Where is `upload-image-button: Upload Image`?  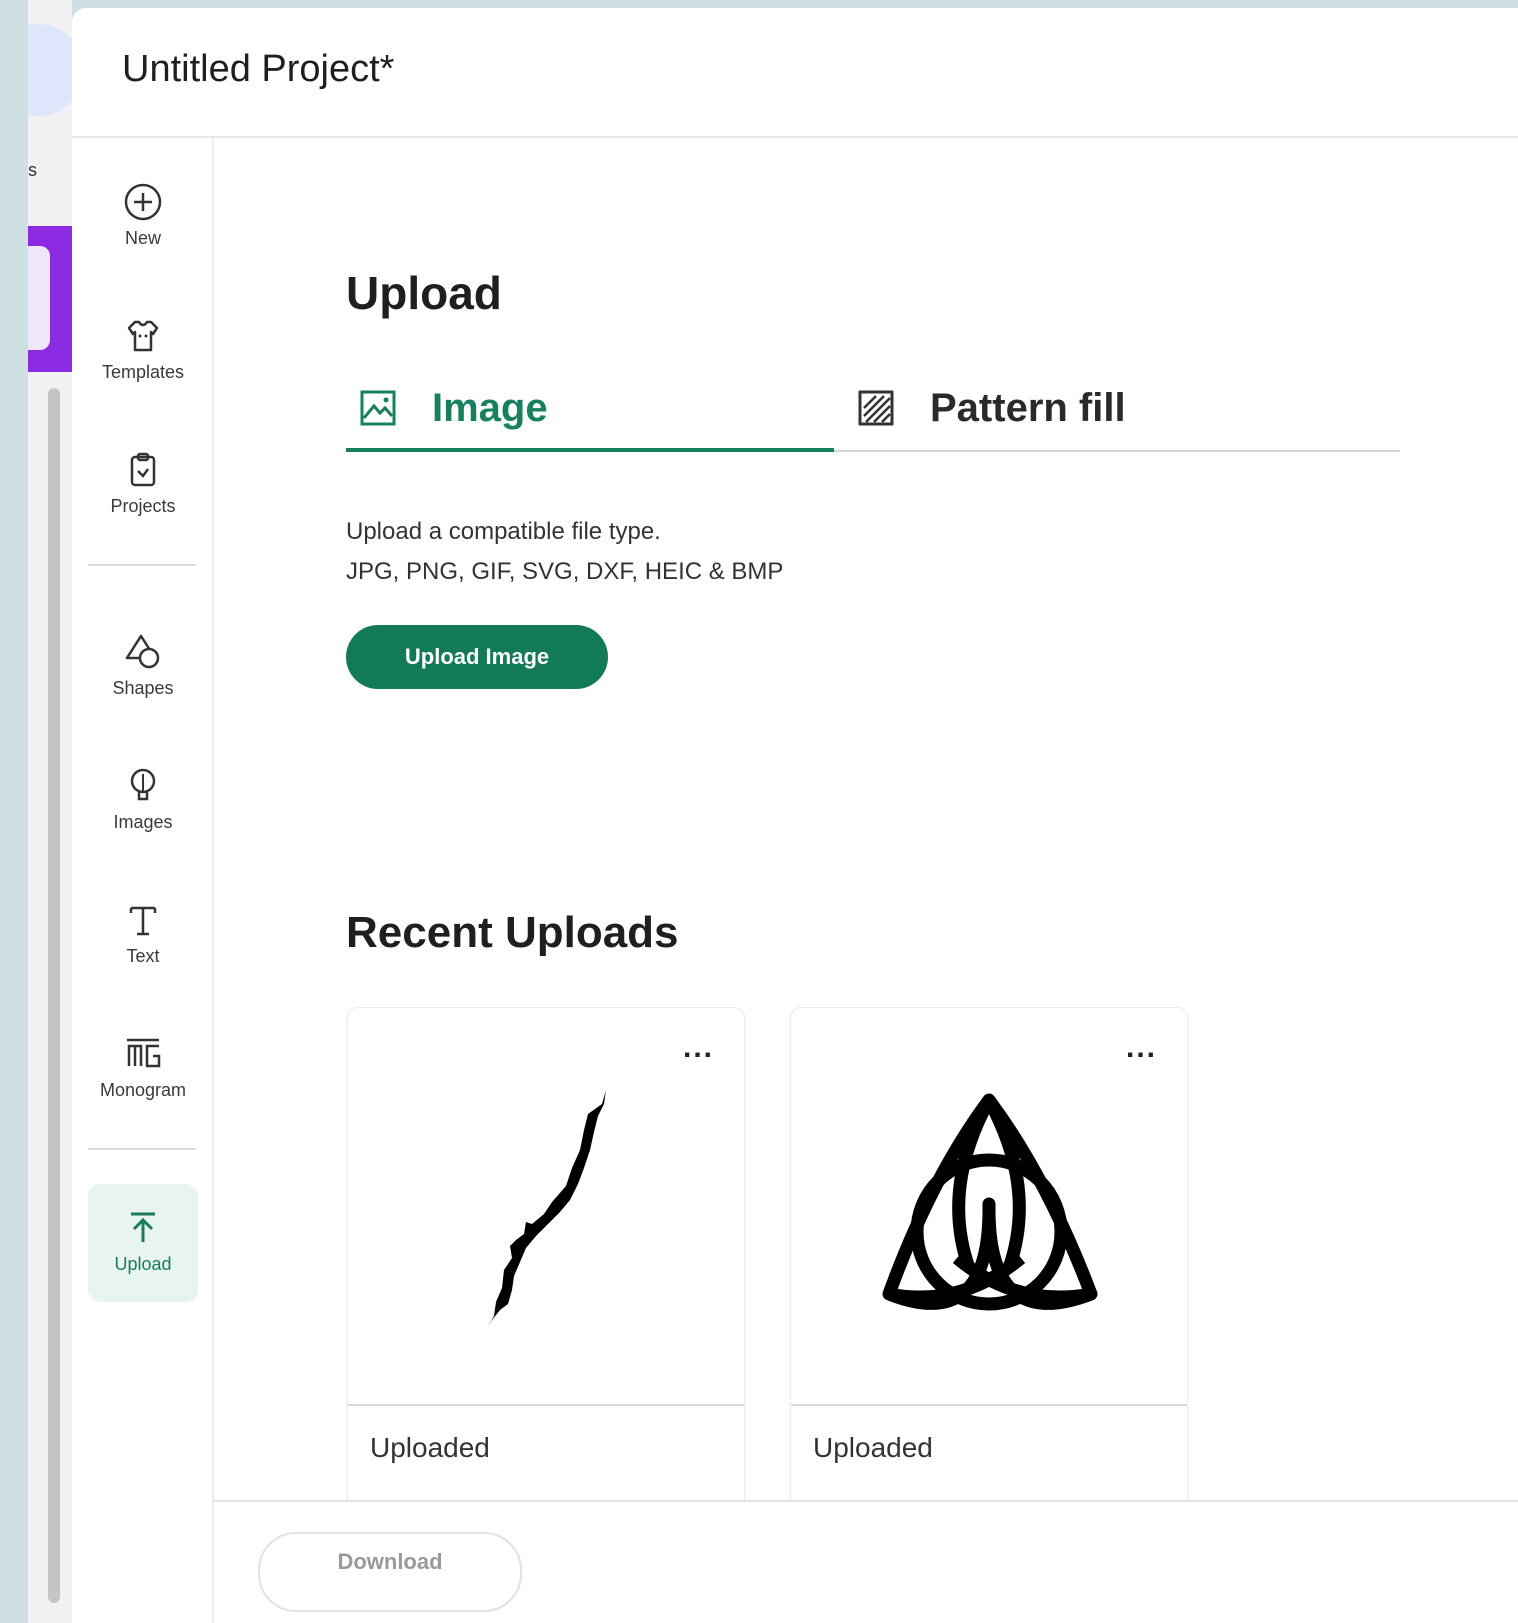 upload-image-button: Upload Image is located at coordinates (477, 657).